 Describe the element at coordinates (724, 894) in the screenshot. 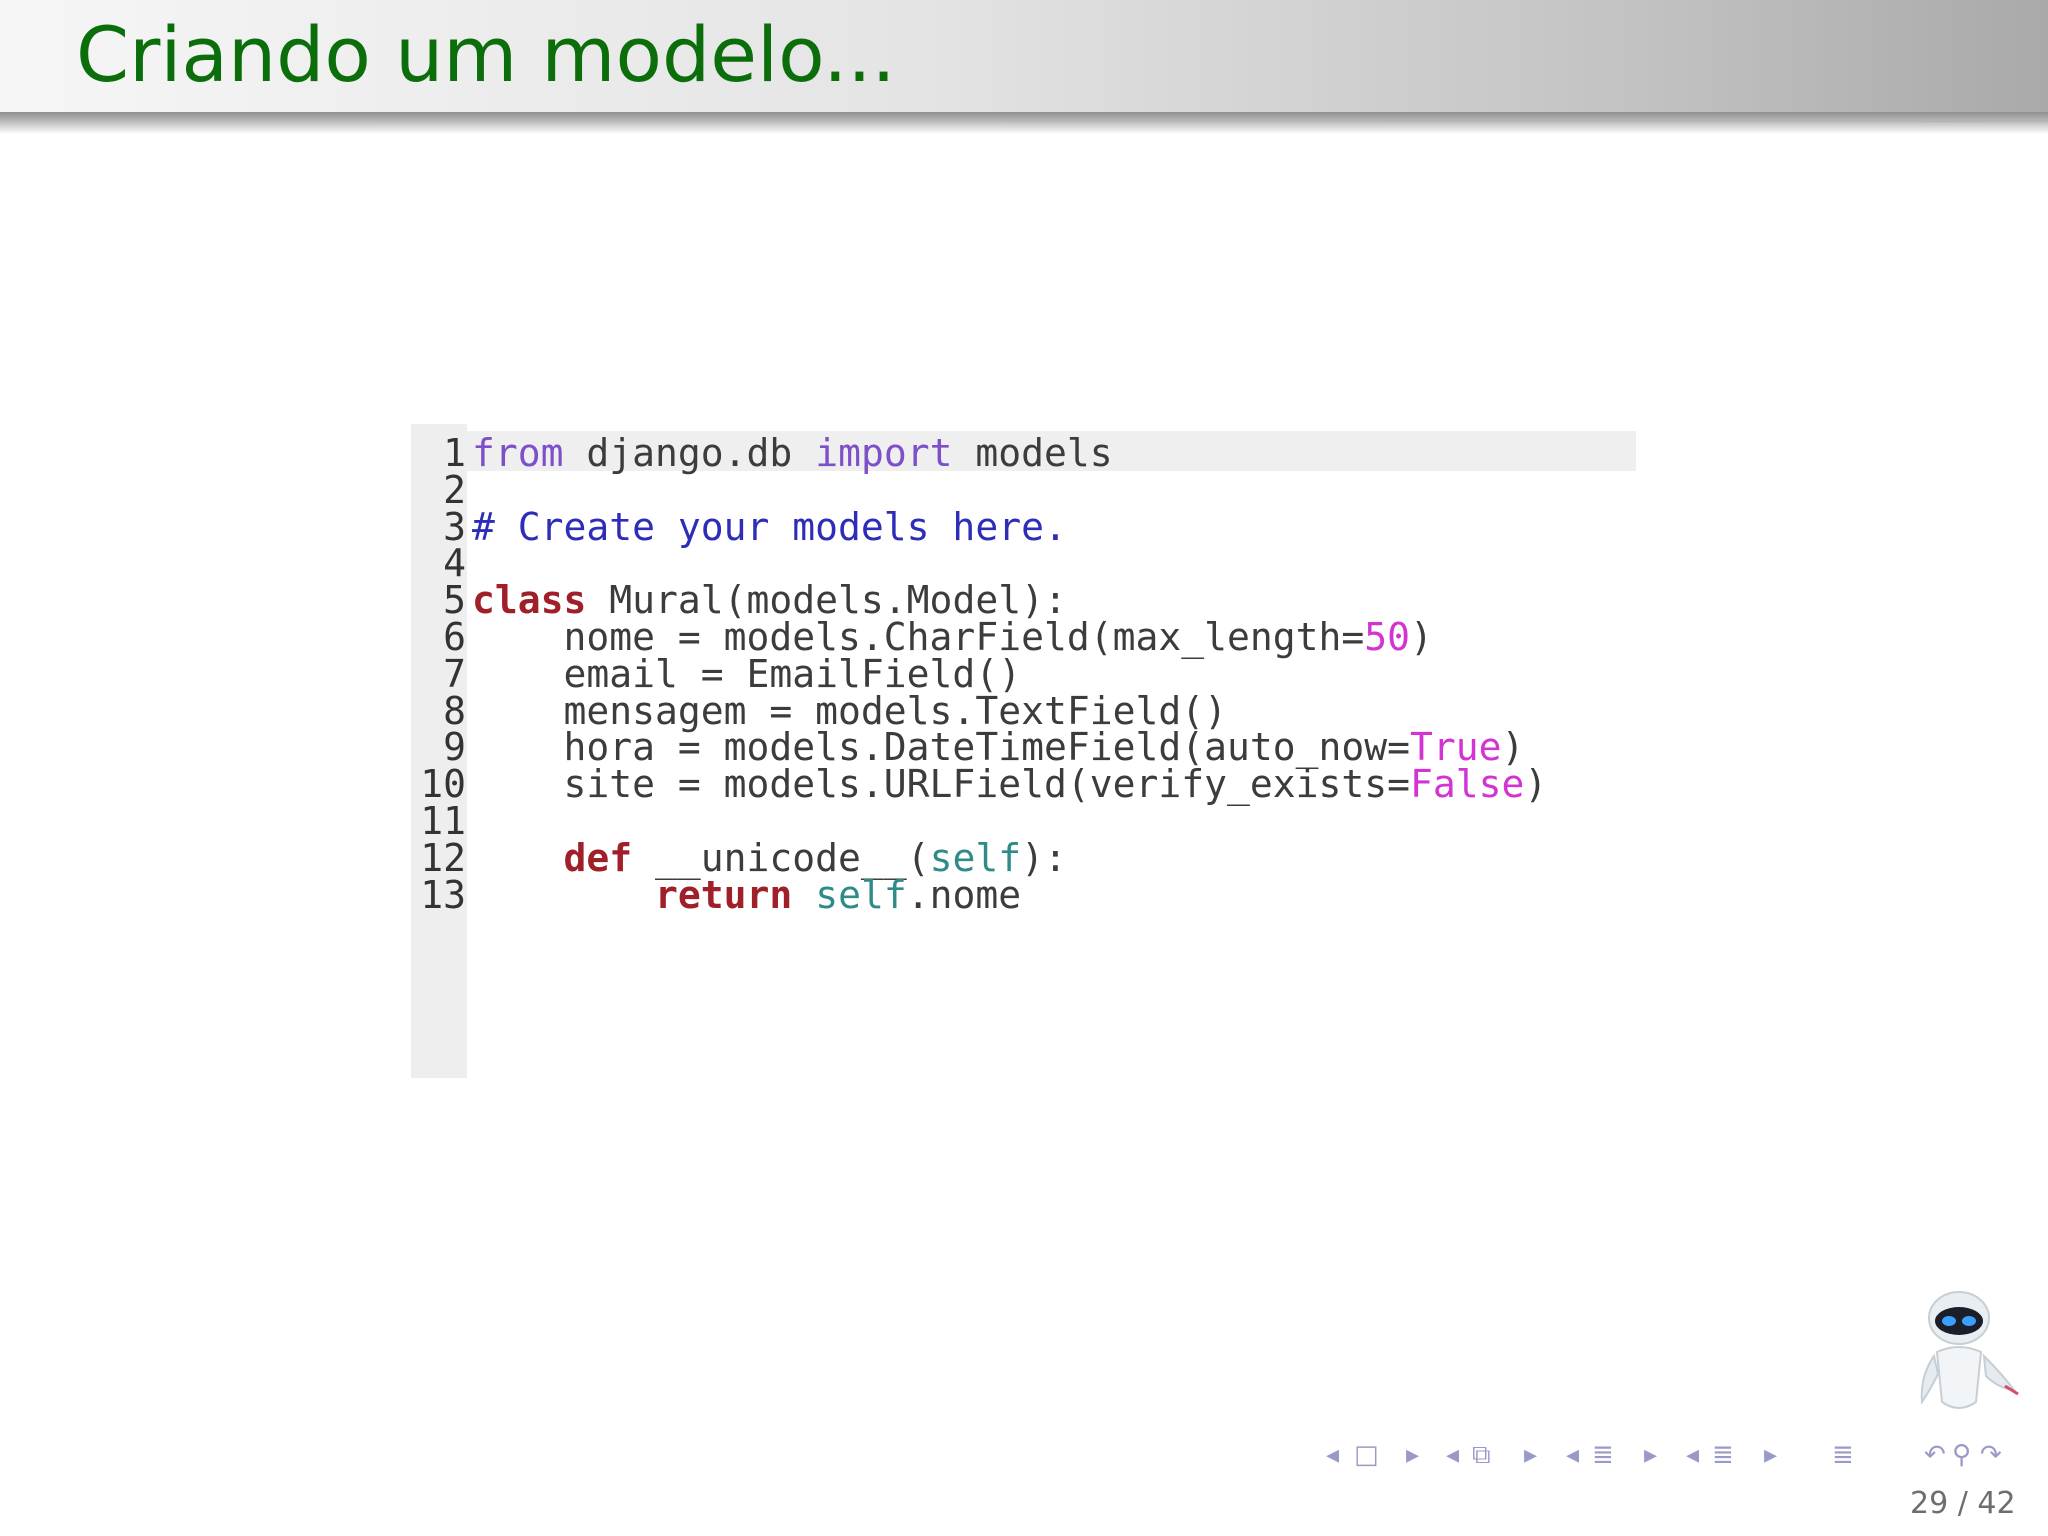

I see `code-token: return` at that location.